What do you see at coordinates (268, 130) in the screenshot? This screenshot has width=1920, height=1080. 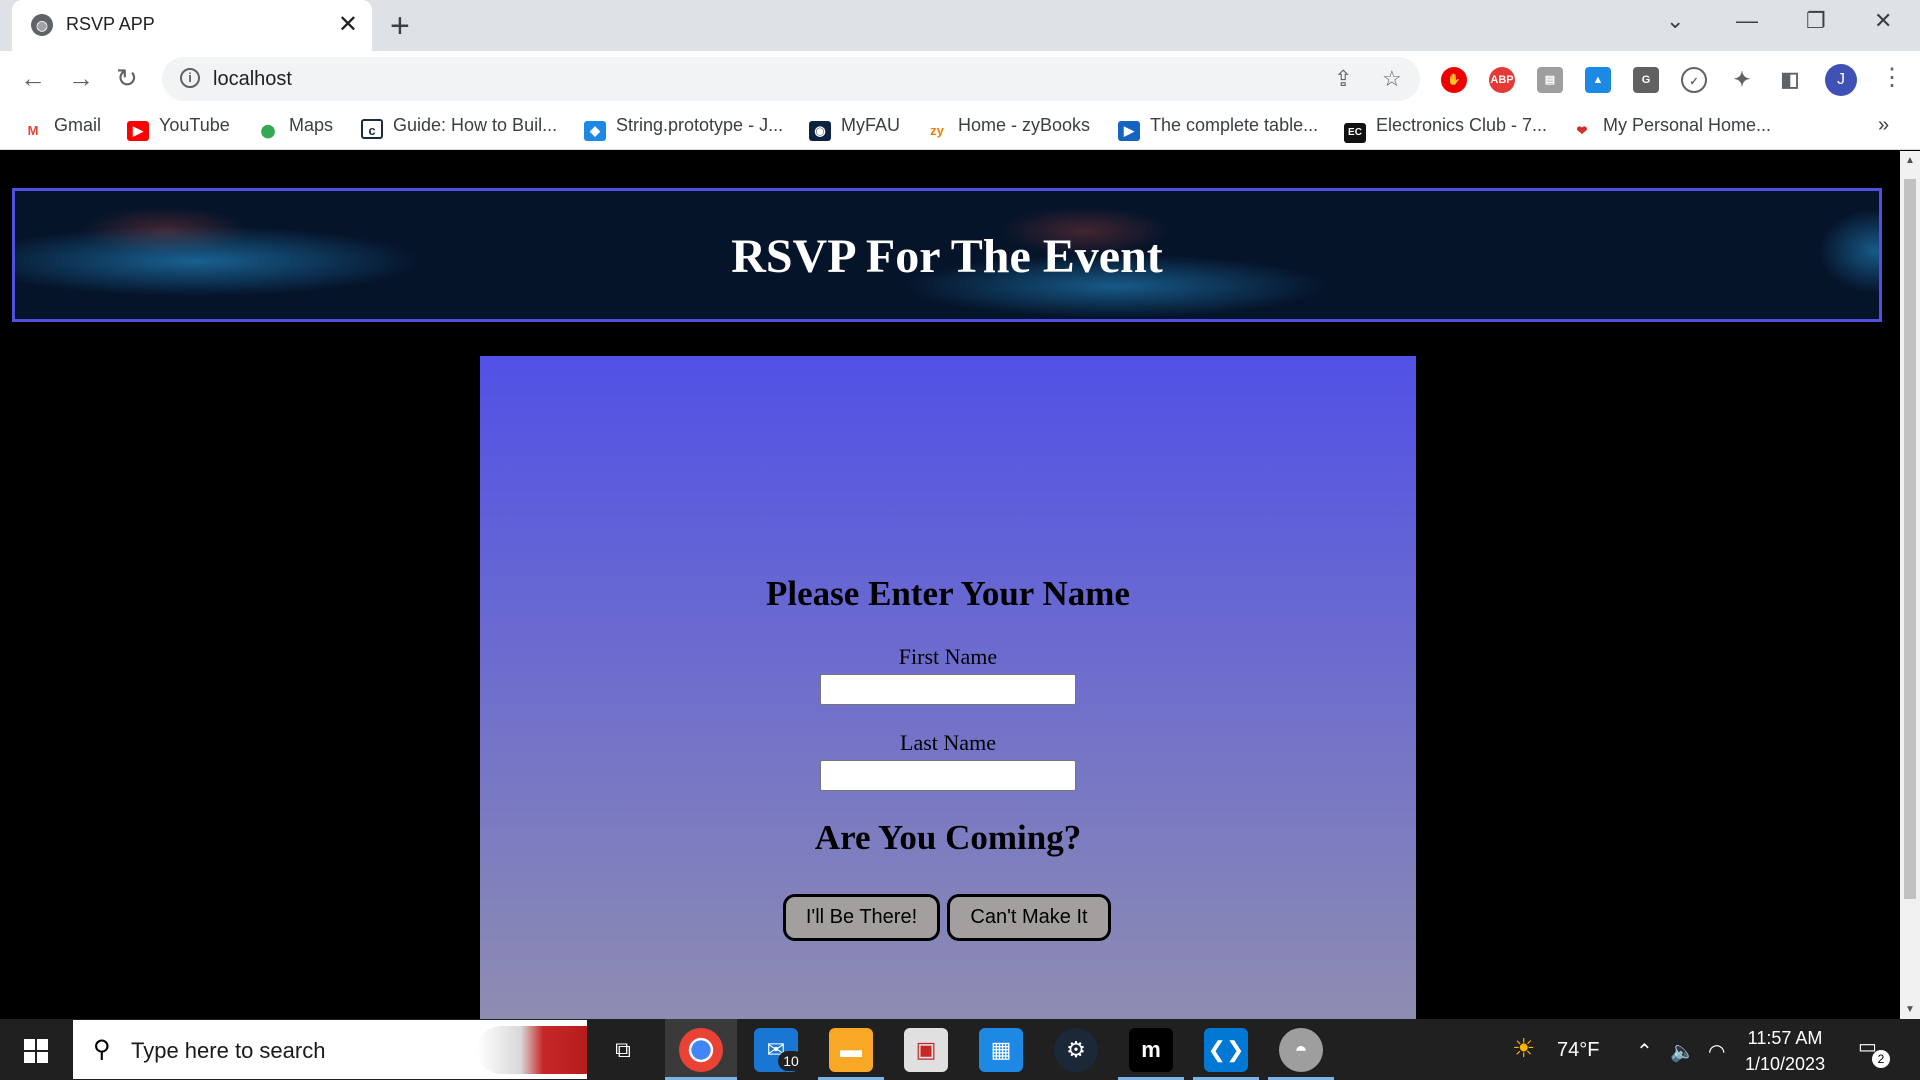 I see `maps-icon: ⬤` at bounding box center [268, 130].